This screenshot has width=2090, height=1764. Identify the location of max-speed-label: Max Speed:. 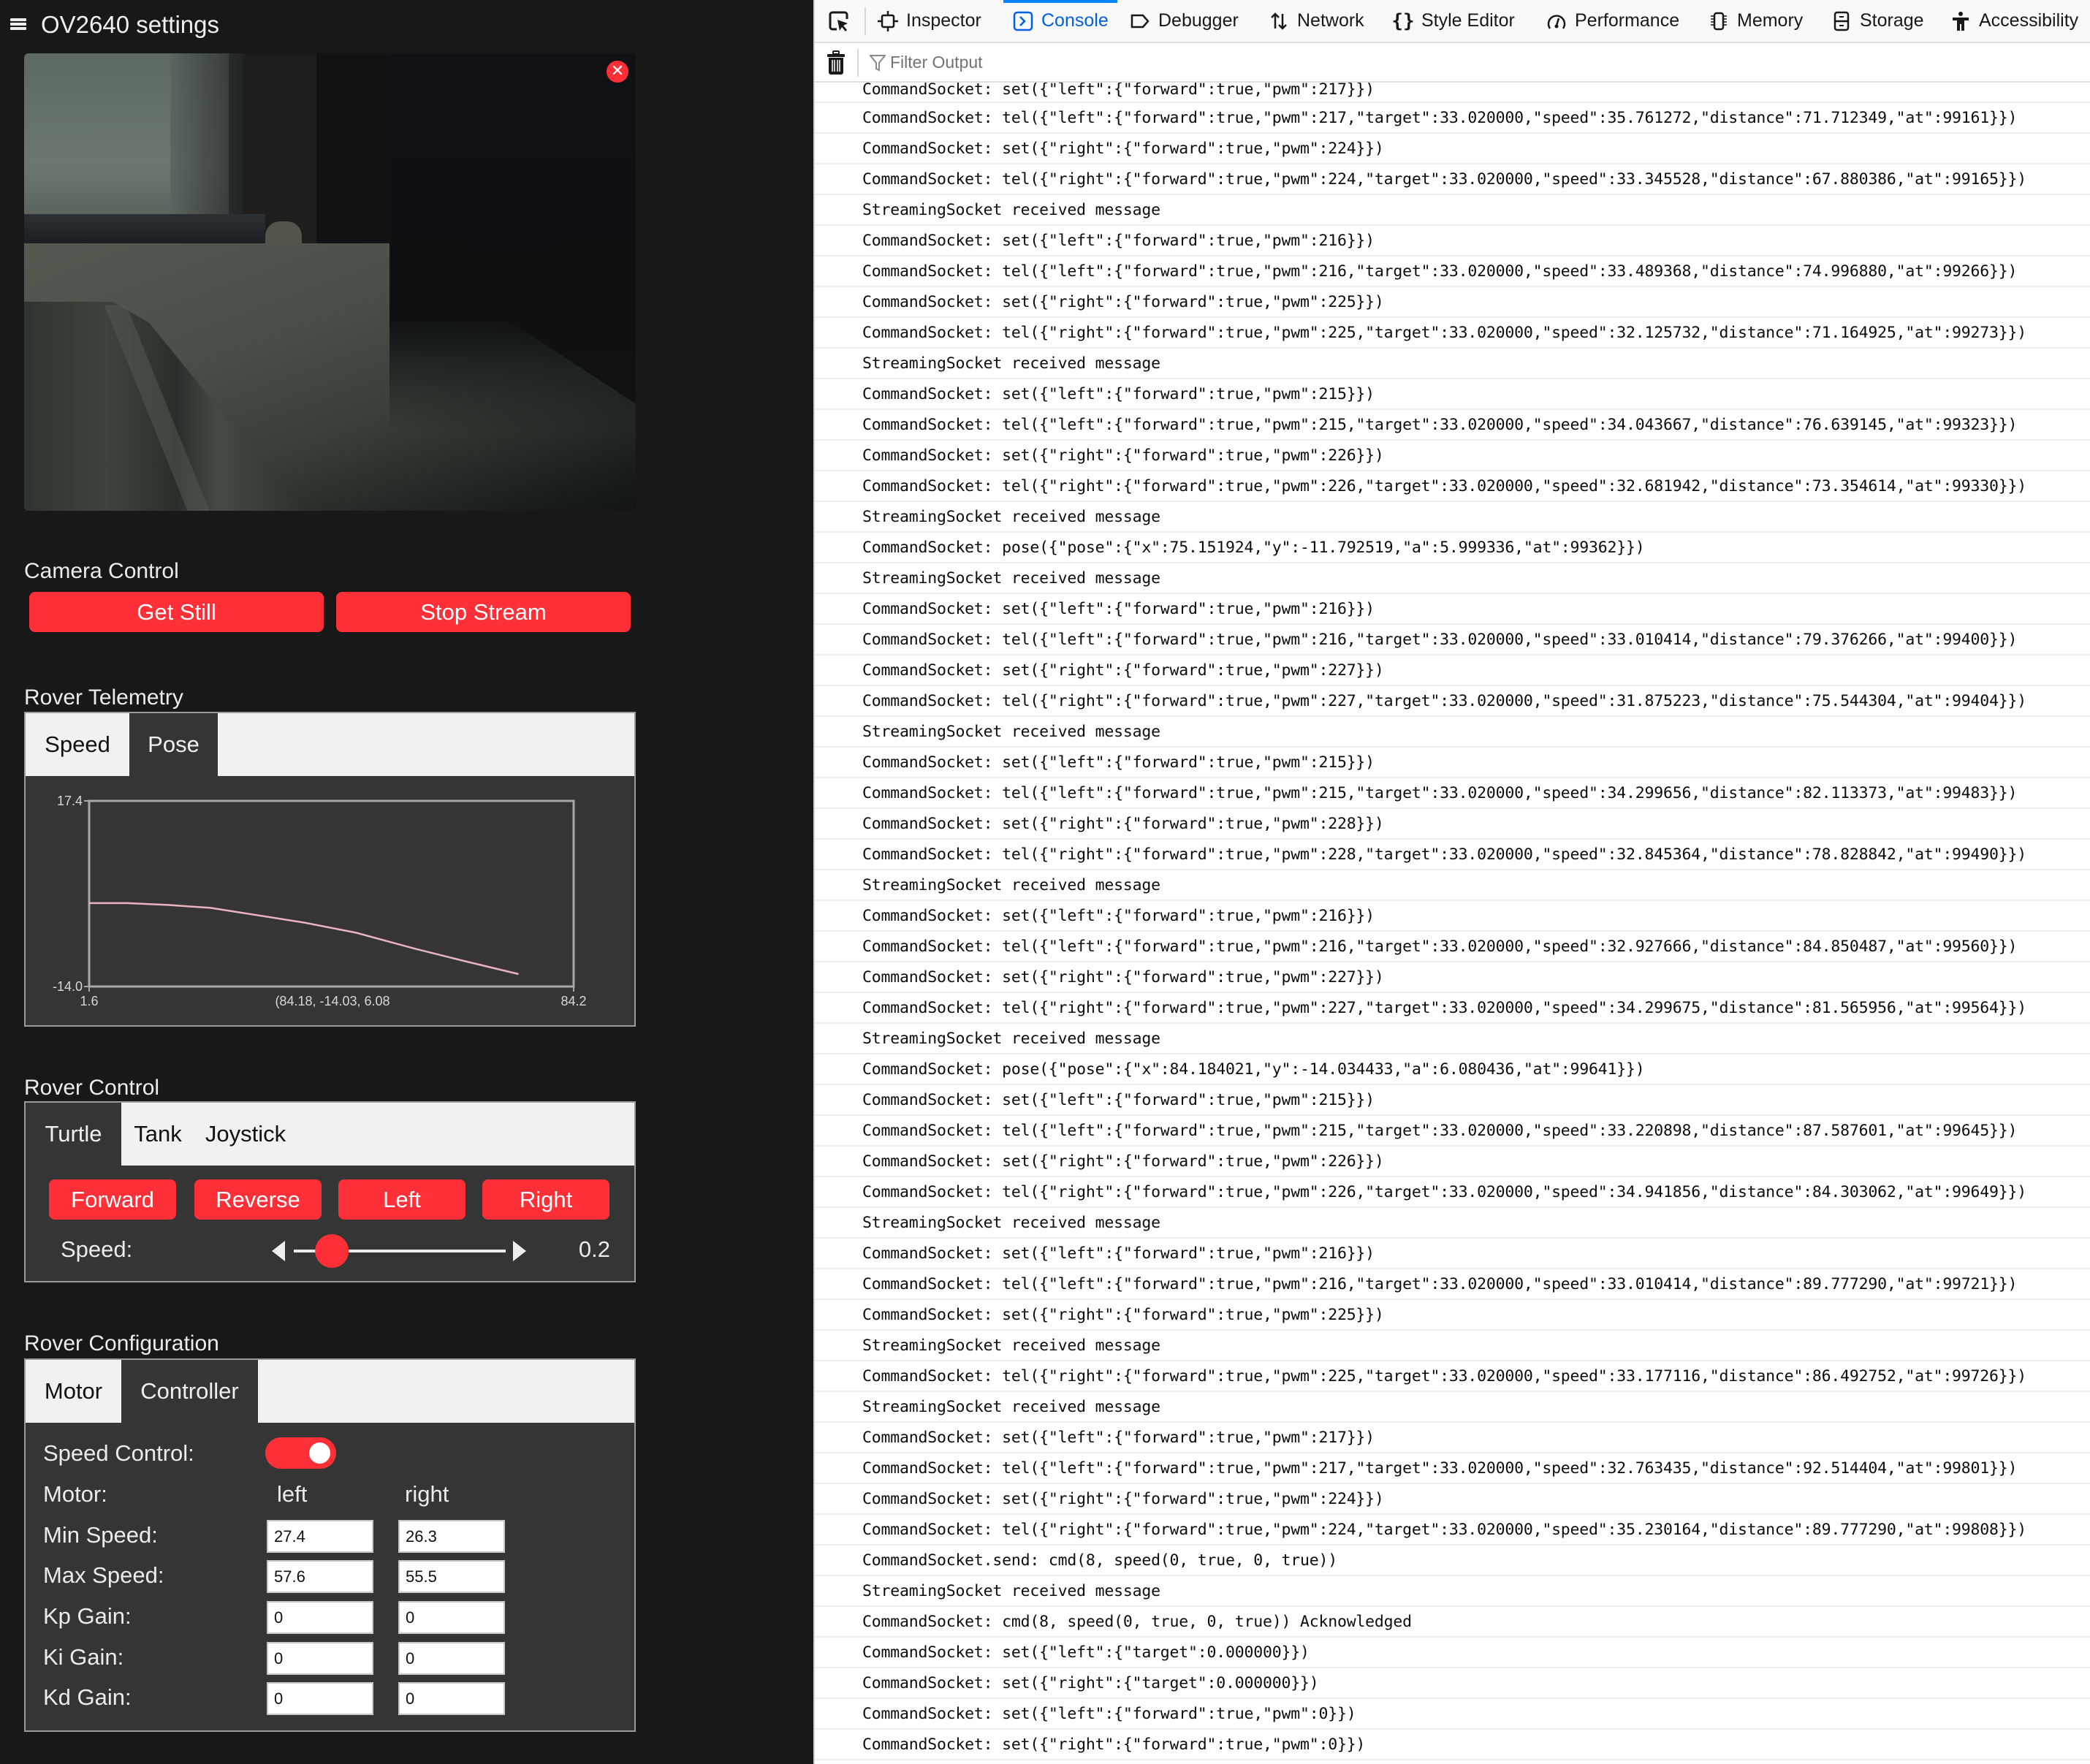
(103, 1575).